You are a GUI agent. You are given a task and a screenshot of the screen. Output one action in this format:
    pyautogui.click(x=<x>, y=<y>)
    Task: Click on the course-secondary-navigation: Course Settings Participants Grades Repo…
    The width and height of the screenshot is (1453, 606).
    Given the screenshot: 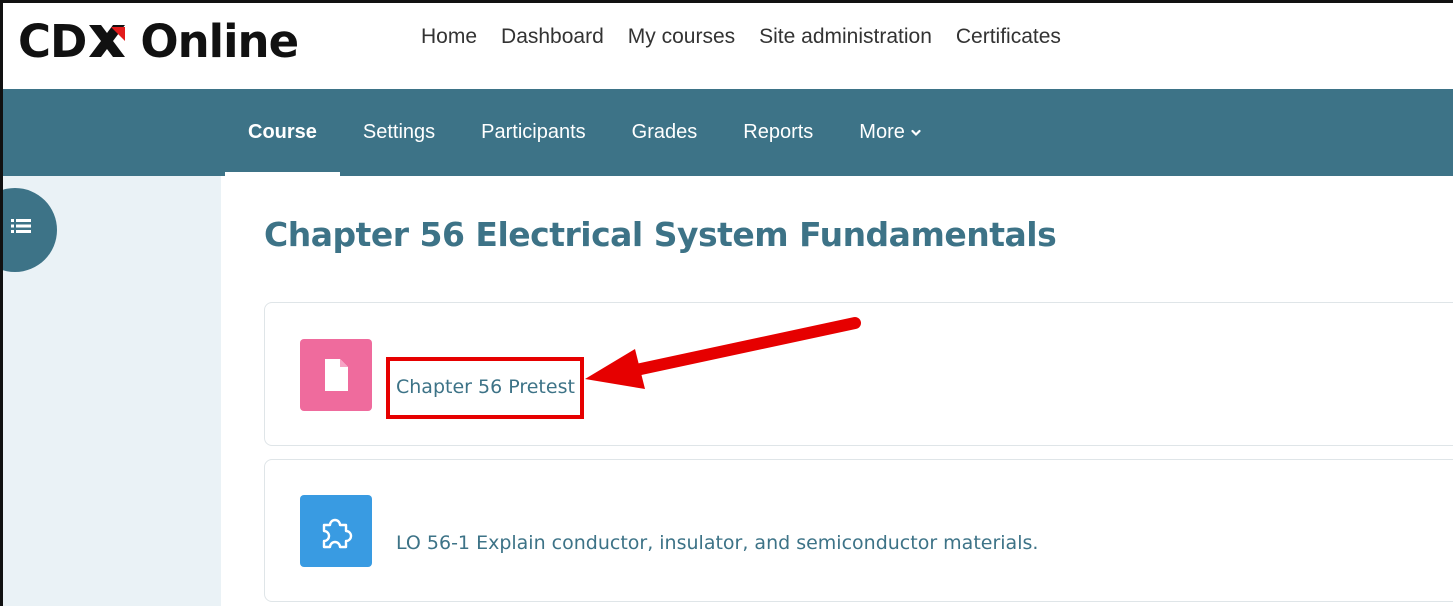 What is the action you would take?
    pyautogui.click(x=728, y=132)
    